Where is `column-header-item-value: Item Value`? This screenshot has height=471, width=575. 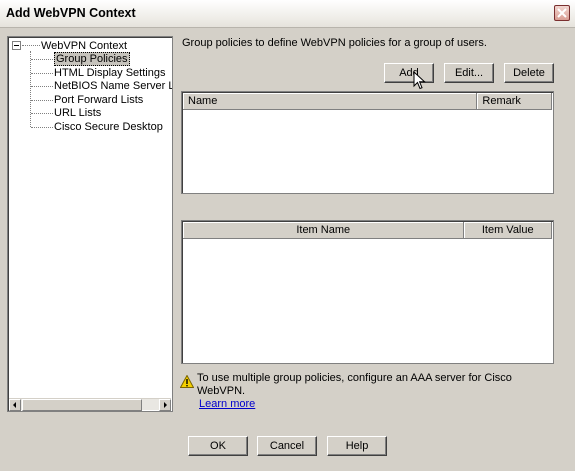
column-header-item-value: Item Value is located at coordinates (508, 230).